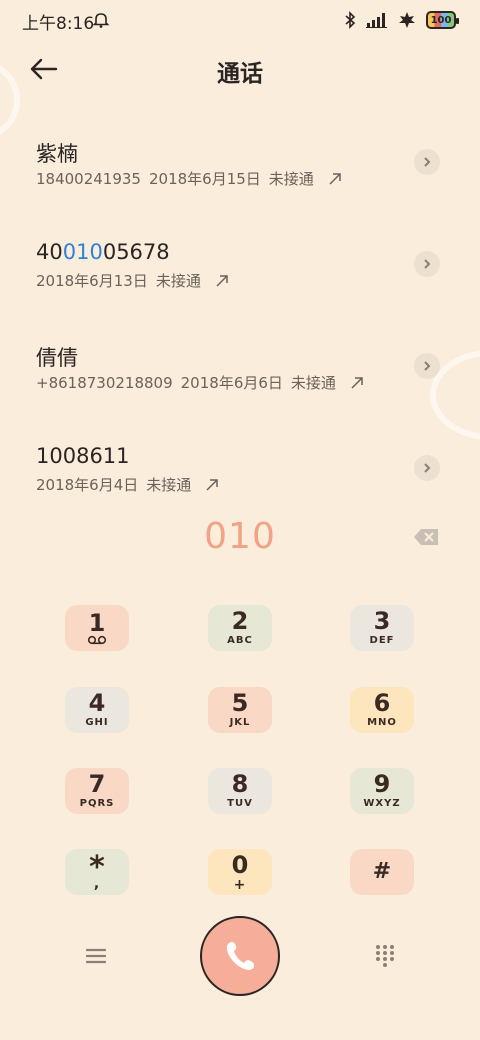 The height and width of the screenshot is (1040, 480). I want to click on key-digit: 9, so click(382, 783).